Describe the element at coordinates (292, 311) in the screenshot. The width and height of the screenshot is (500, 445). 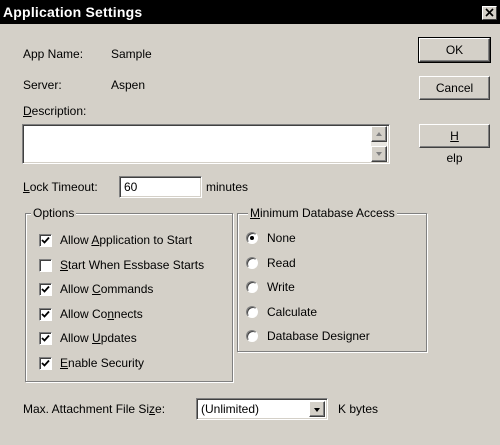
I see `radio-label: Calculate` at that location.